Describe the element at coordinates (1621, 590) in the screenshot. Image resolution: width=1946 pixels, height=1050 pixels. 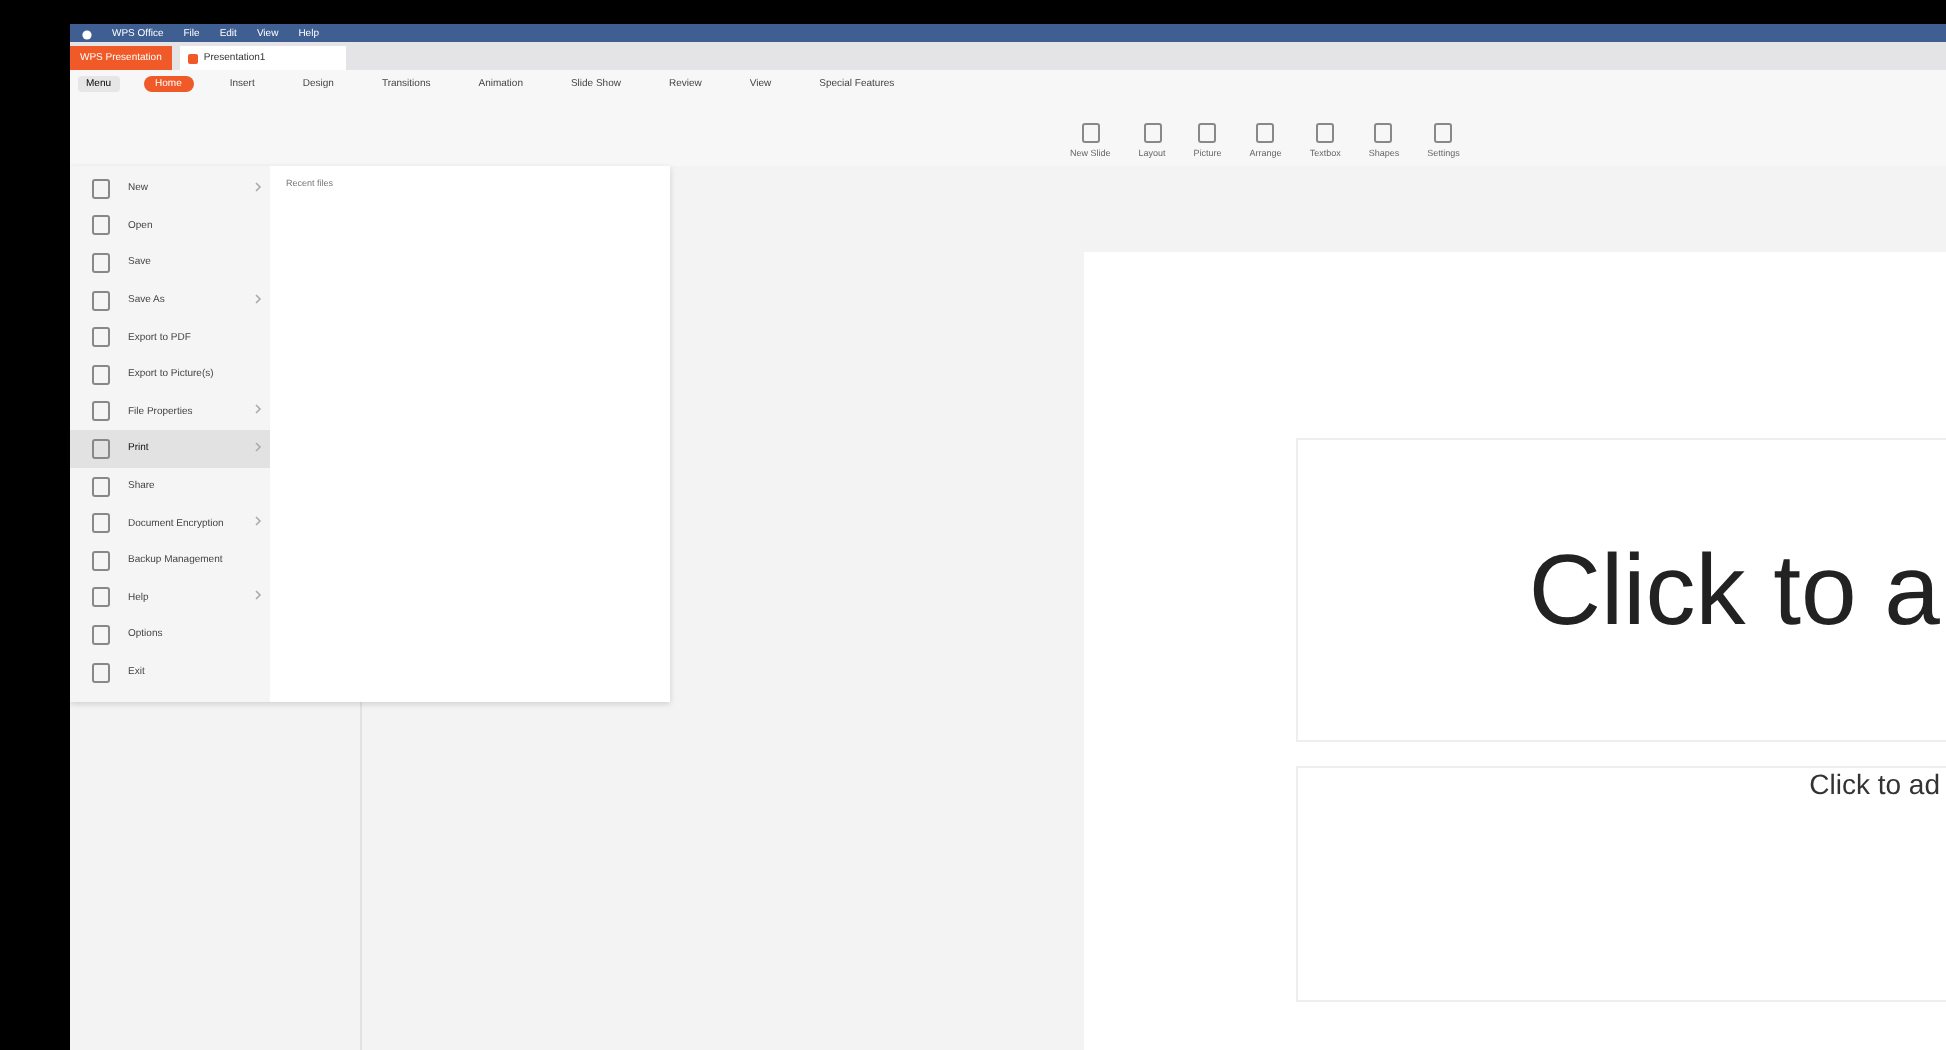
I see `title-placeholder: Click to a` at that location.